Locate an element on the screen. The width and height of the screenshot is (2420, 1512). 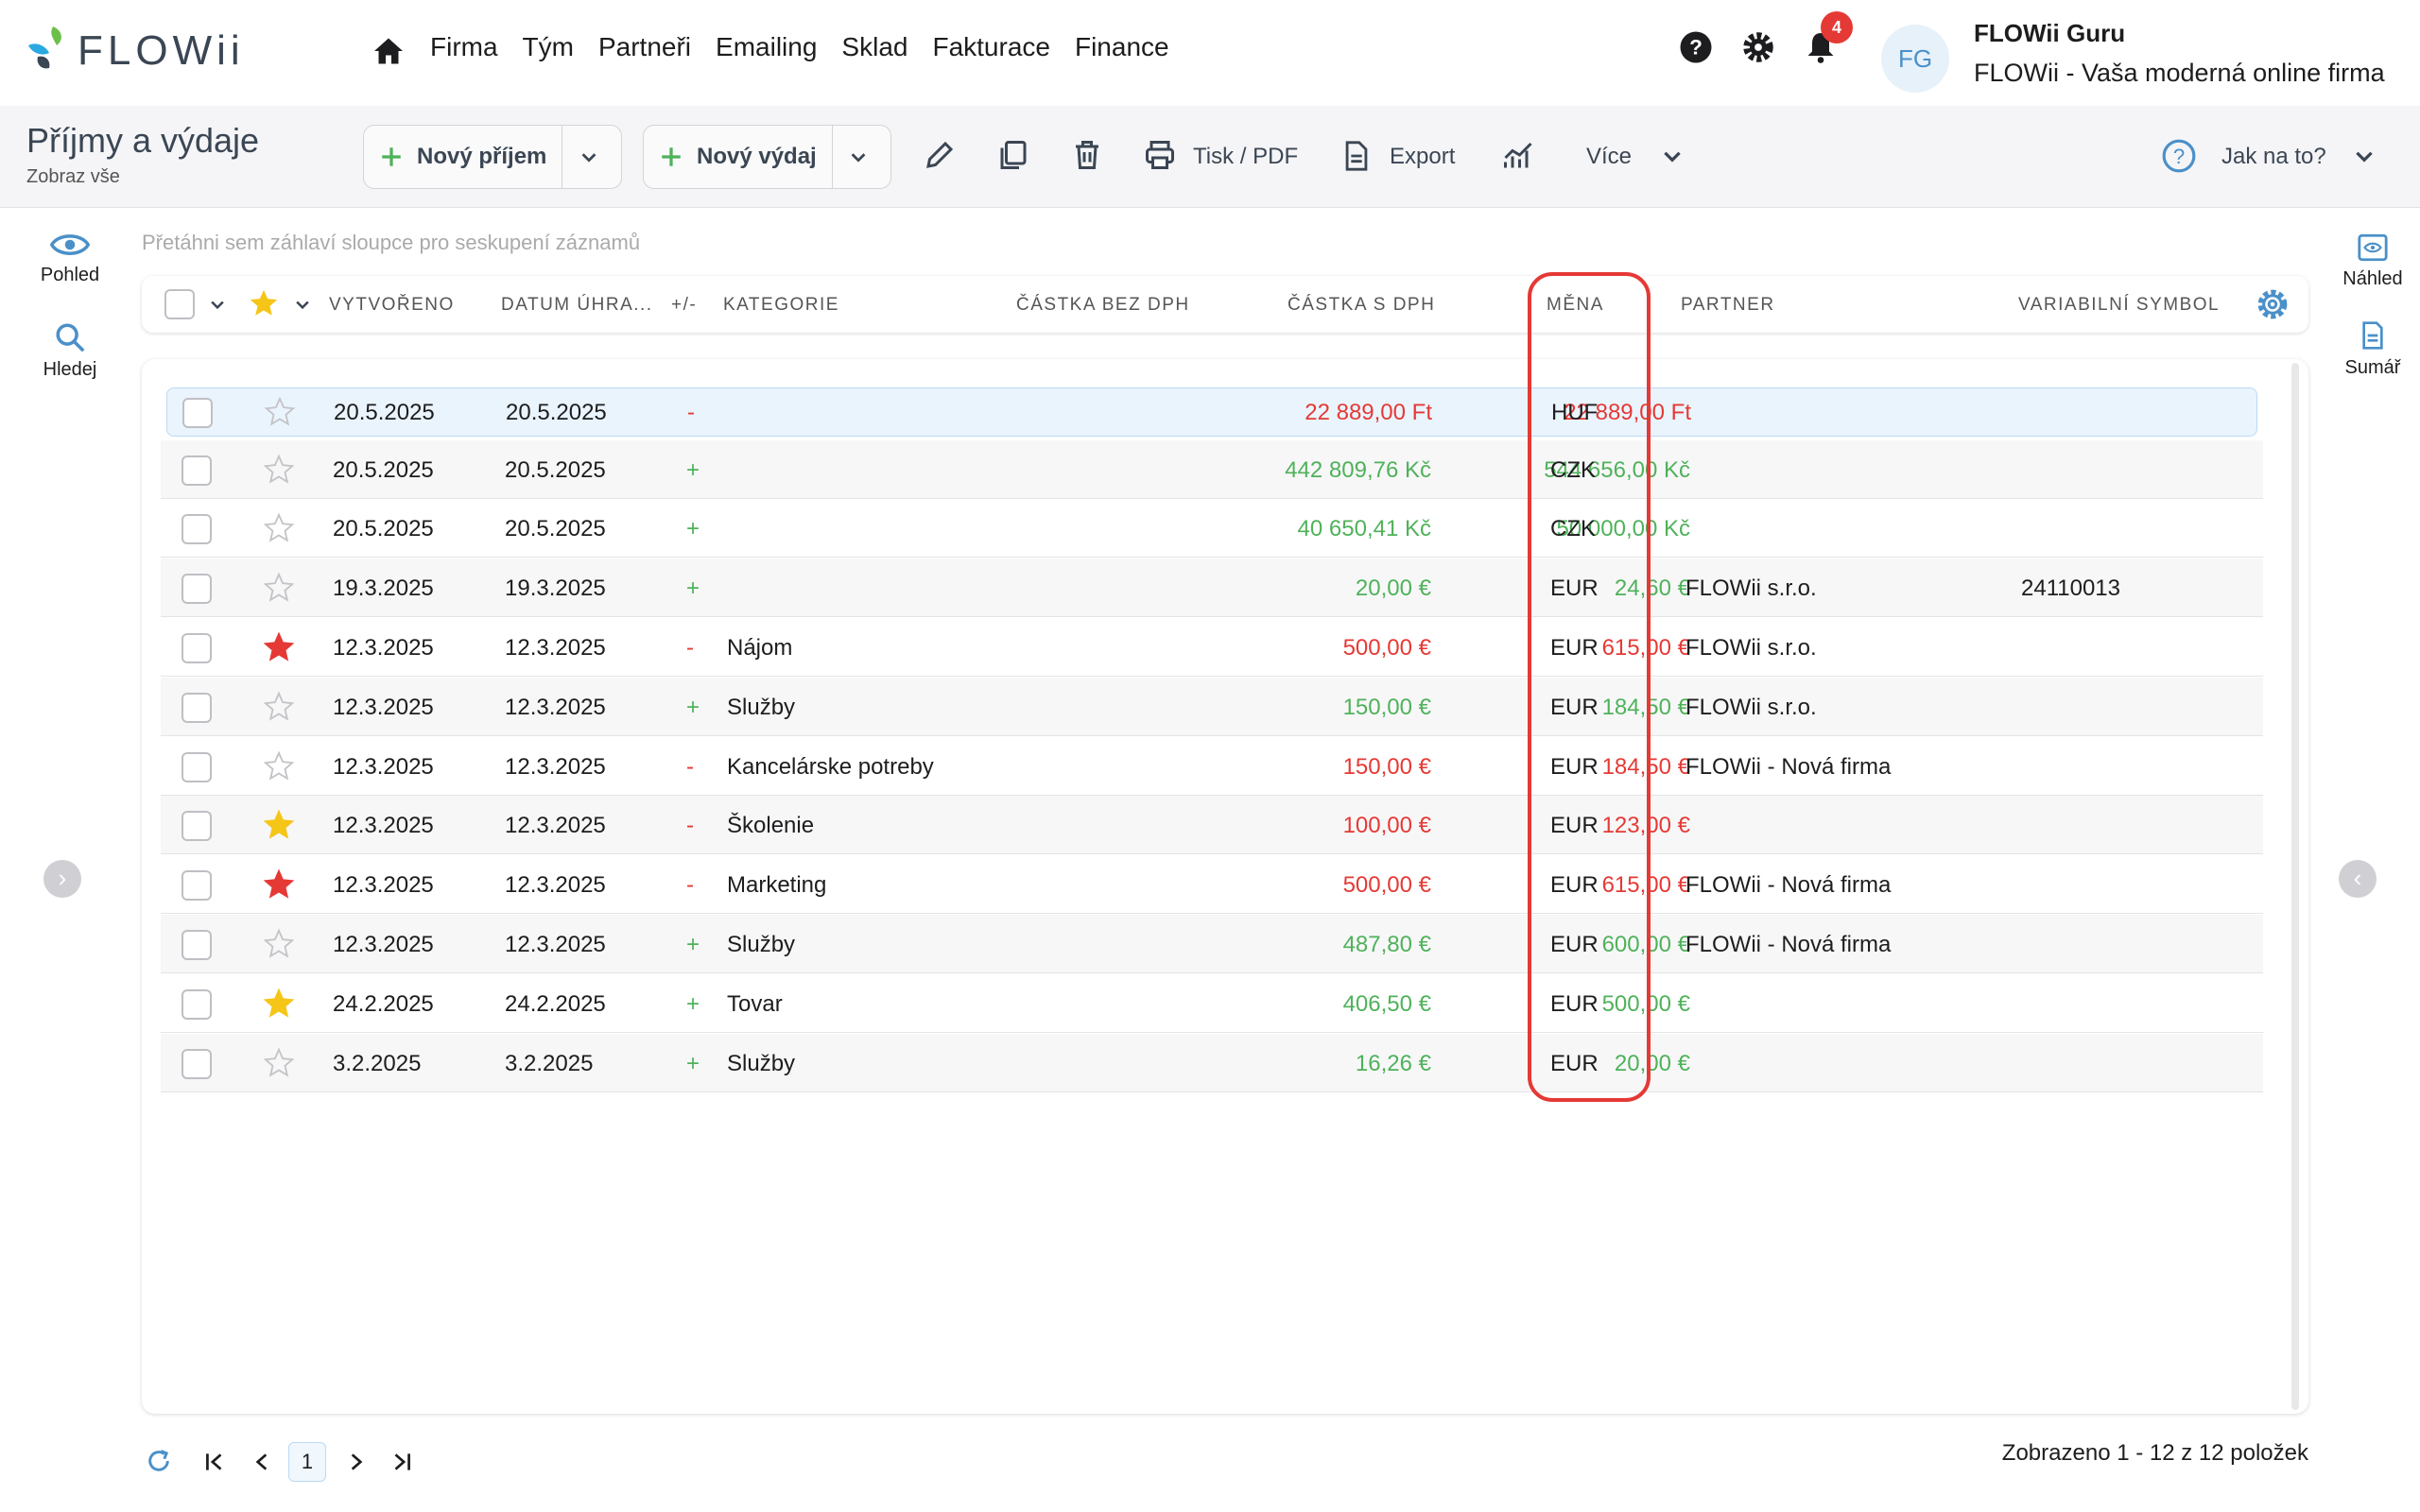
cell-paid: 20.5.2025 is located at coordinates (555, 528).